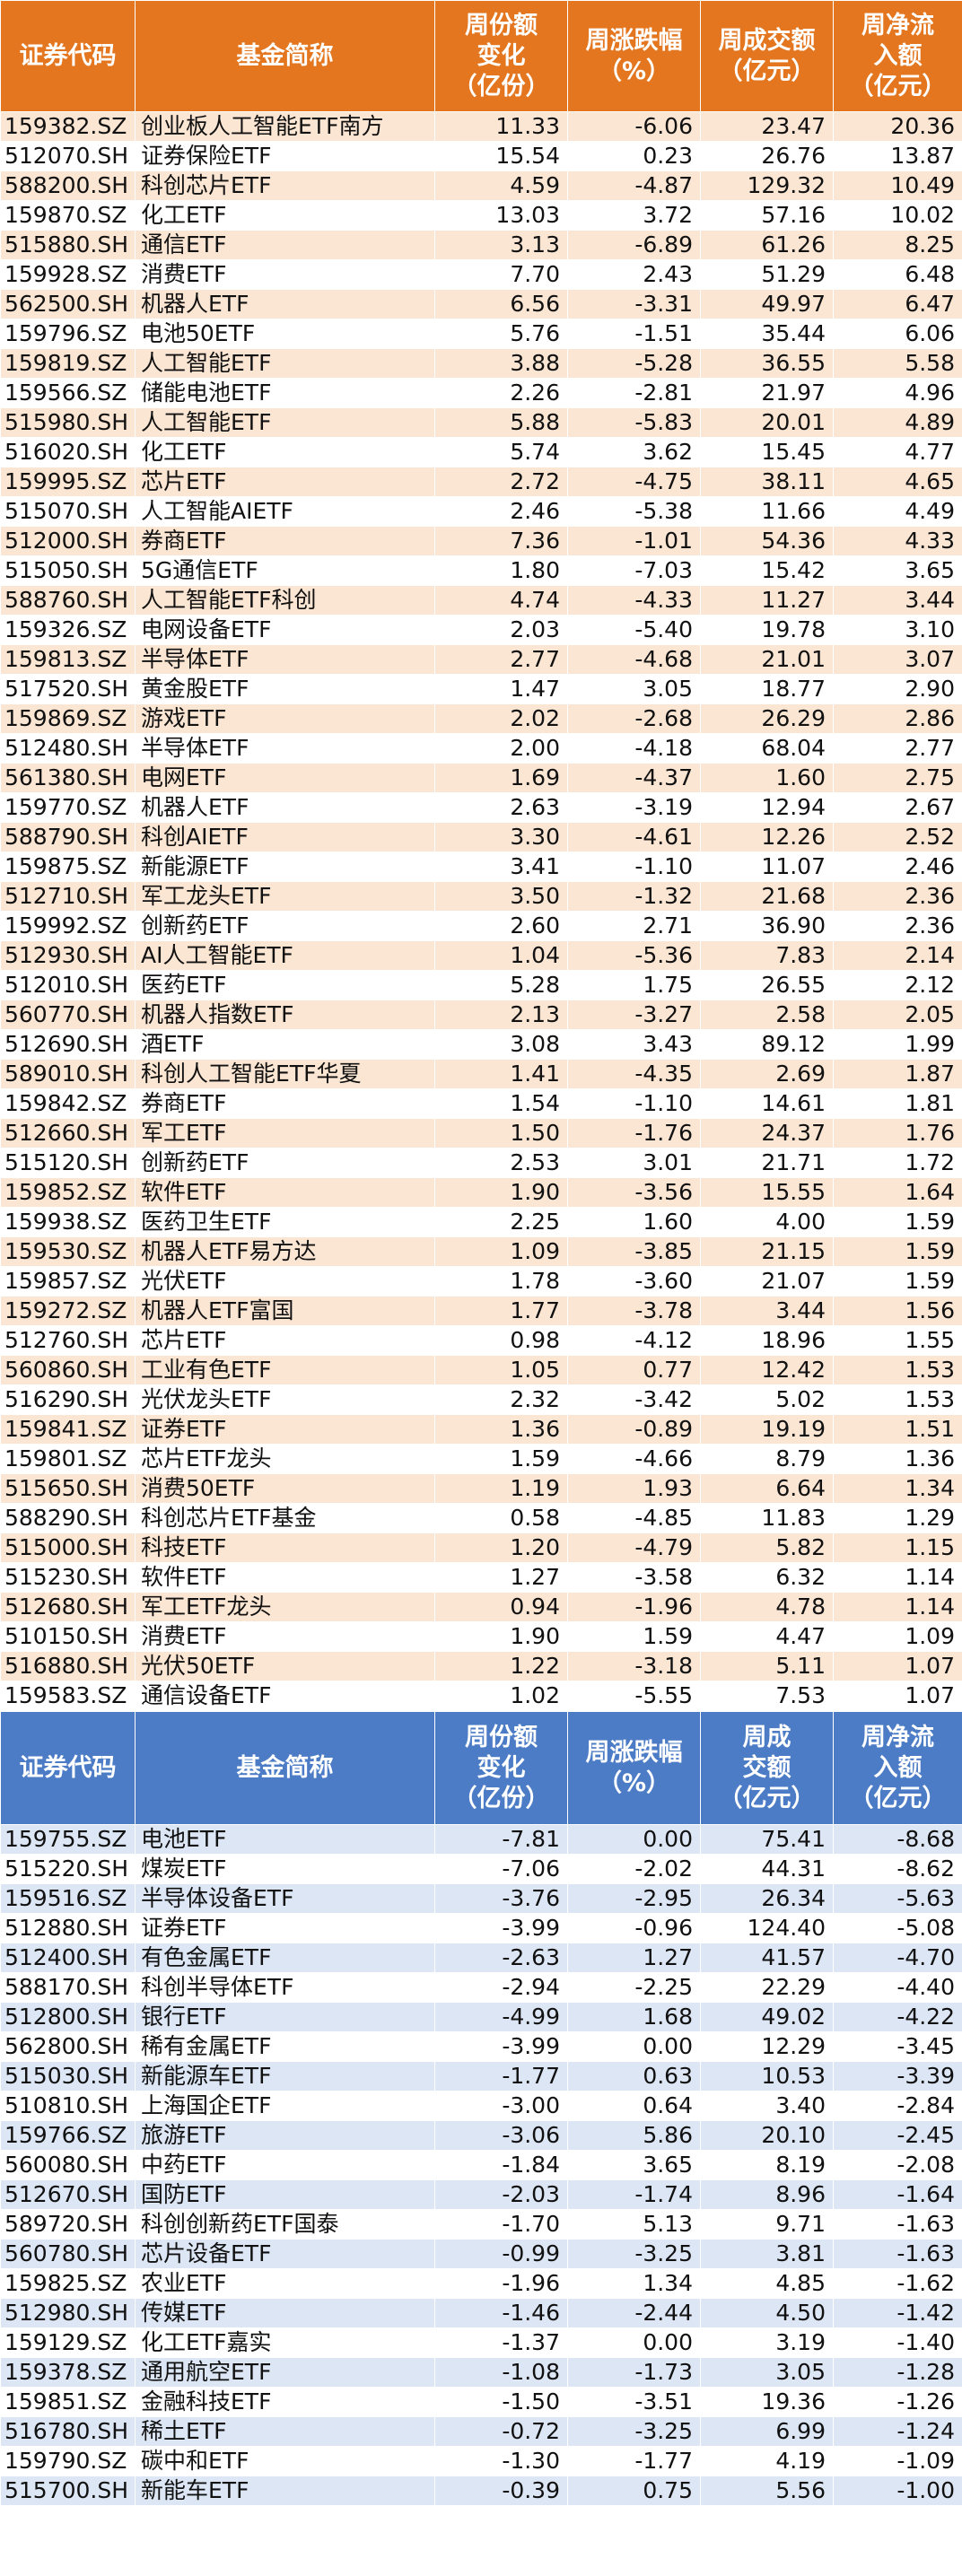  I want to click on weekly-change-pct-cell: -3.27, so click(634, 1015).